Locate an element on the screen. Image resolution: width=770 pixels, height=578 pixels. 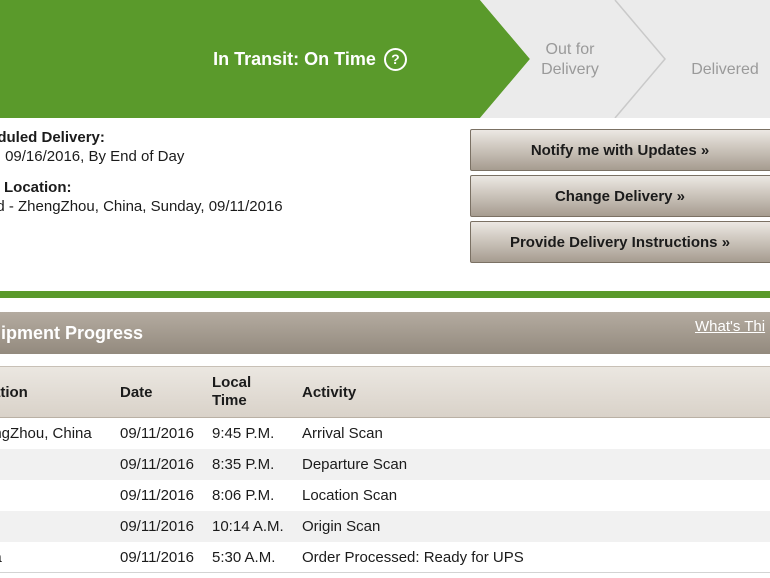
table-row: 09/11/2016 8:06 P.M. Location Scan is located at coordinates (385, 495).